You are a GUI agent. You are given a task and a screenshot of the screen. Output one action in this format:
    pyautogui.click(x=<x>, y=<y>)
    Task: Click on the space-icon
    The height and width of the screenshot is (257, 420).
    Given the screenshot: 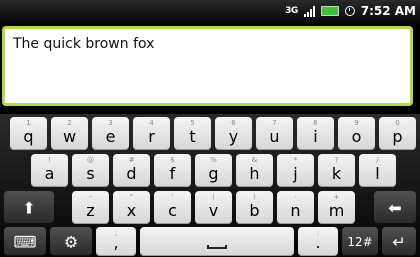 What is the action you would take?
    pyautogui.click(x=217, y=247)
    